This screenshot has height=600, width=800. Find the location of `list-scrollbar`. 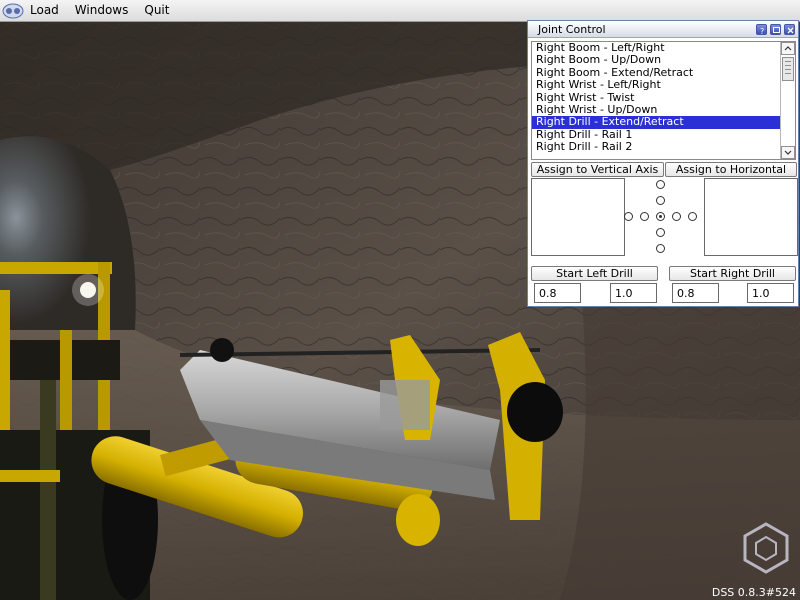

list-scrollbar is located at coordinates (787, 100).